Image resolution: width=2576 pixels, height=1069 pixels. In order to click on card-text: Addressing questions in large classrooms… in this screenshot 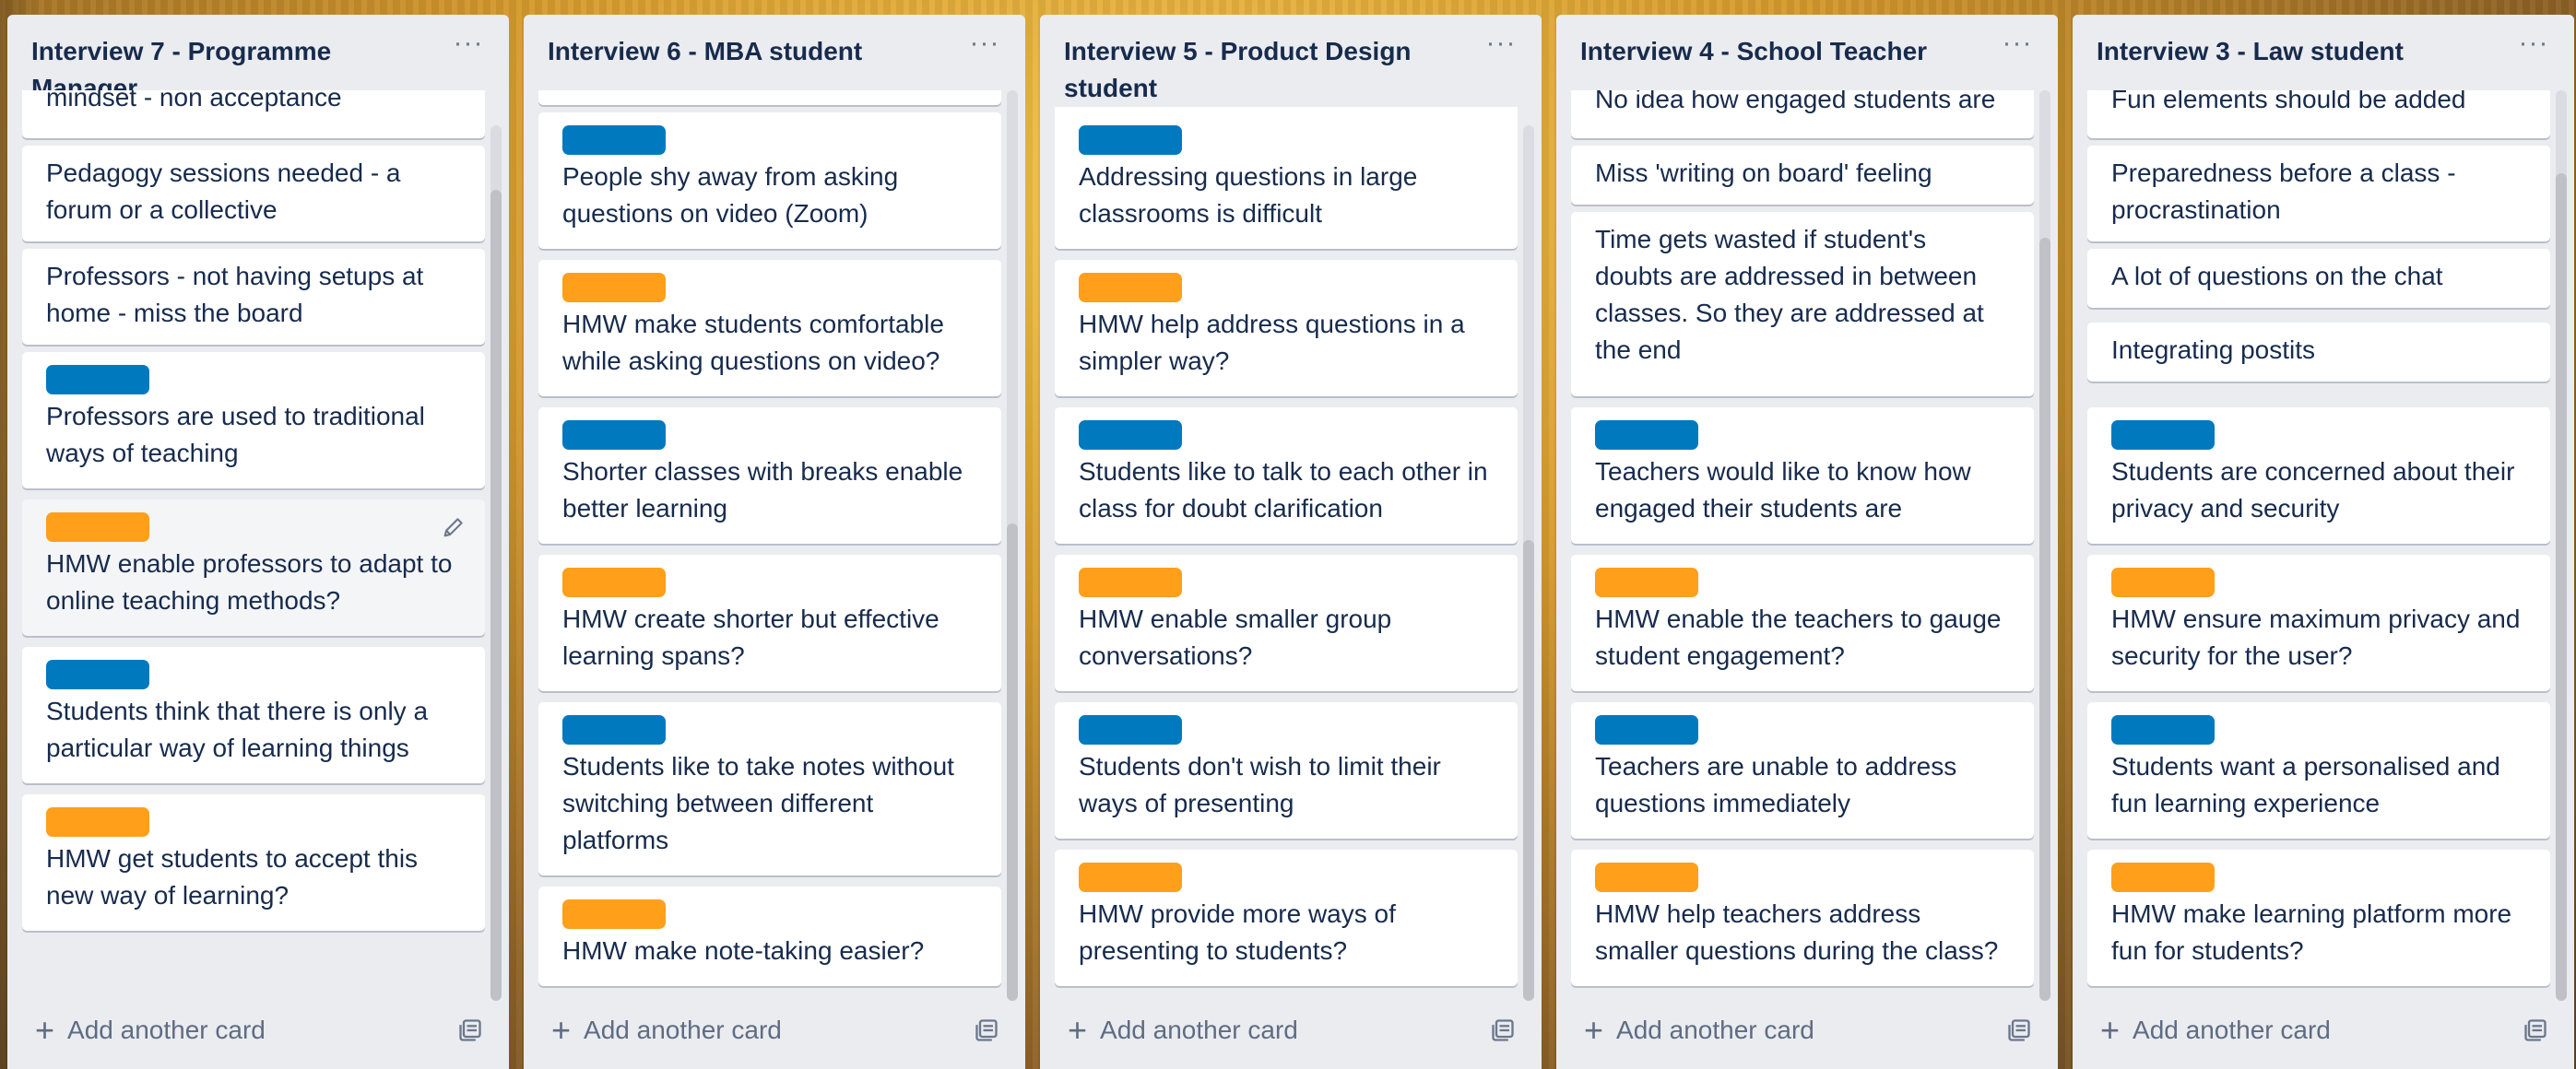, I will do `click(1248, 195)`.